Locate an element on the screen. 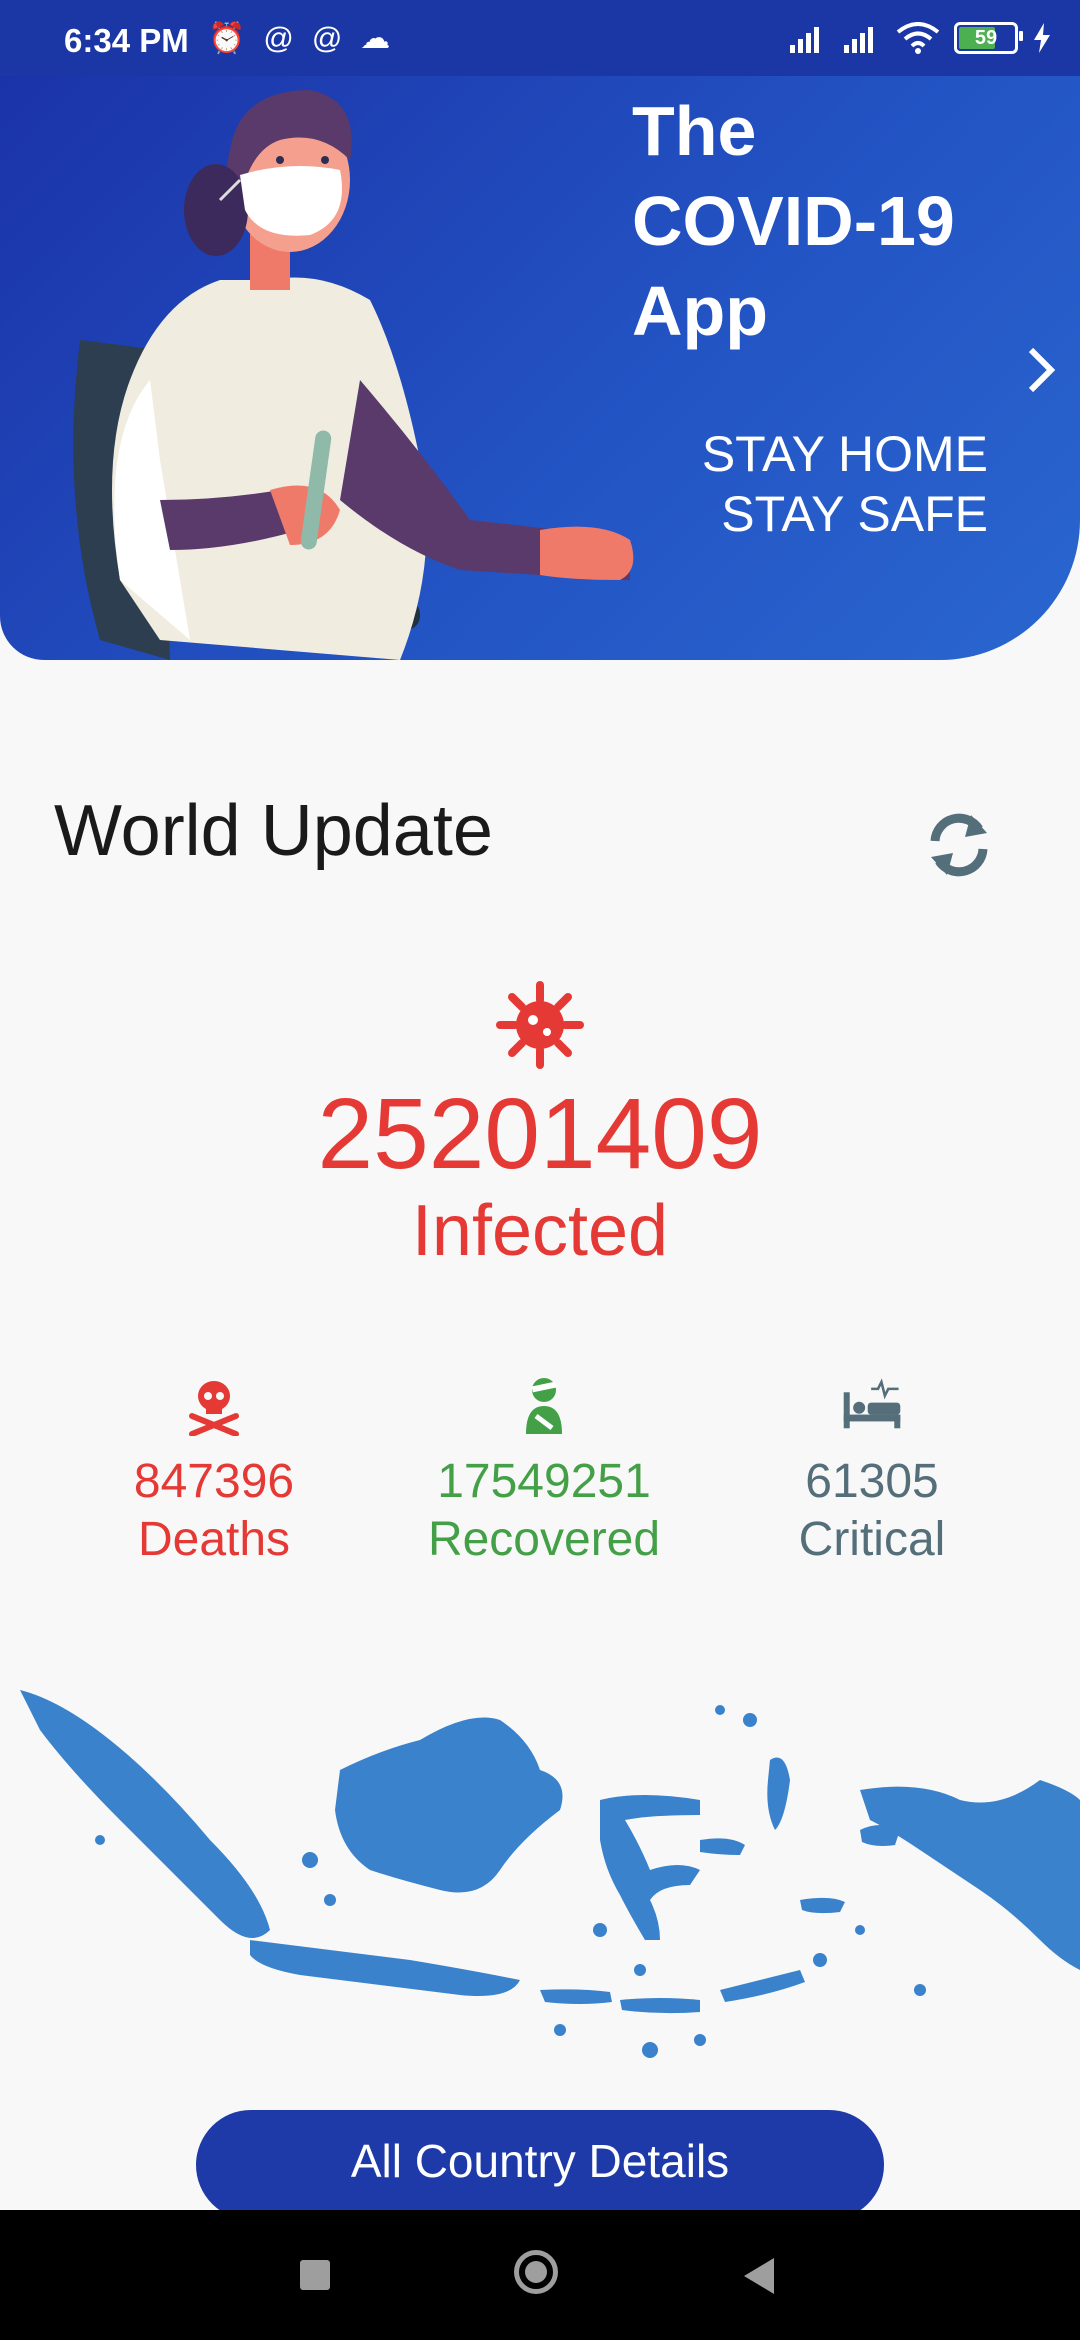 The width and height of the screenshot is (1080, 2340). status-bar: 6:34 PM ⏰ @ @ ☁ 59 is located at coordinates (540, 38).